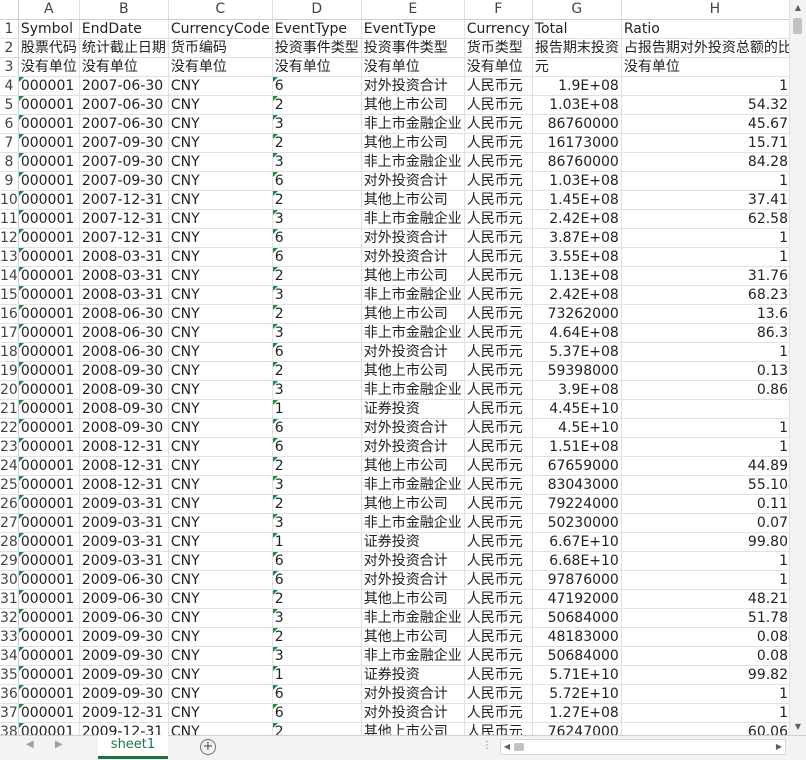  What do you see at coordinates (705, 637) in the screenshot?
I see `cell-h33: 0.0842` at bounding box center [705, 637].